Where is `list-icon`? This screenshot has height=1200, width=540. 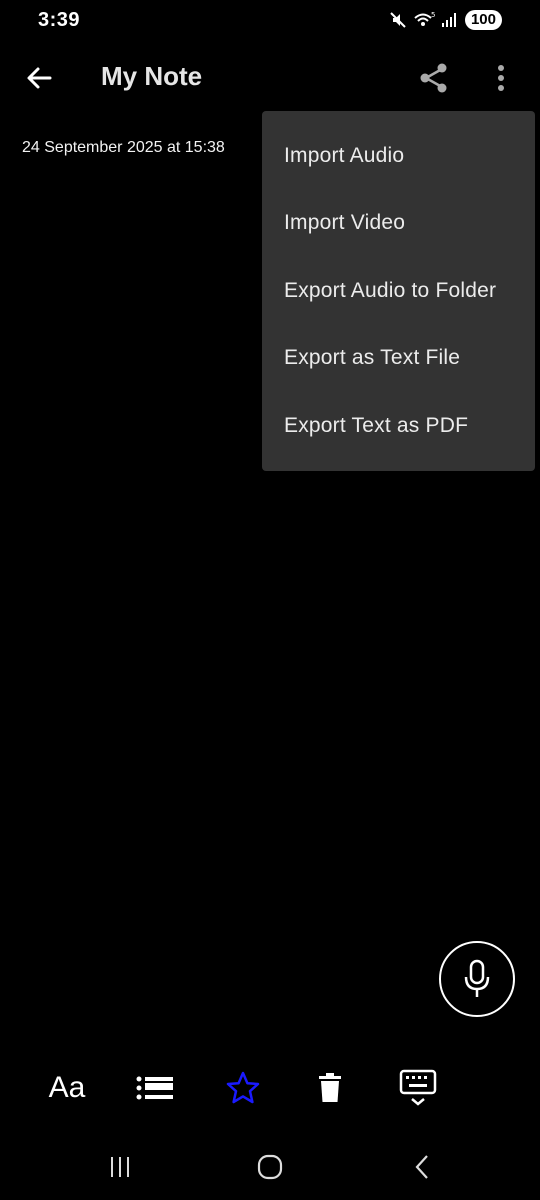
list-icon is located at coordinates (154, 1088).